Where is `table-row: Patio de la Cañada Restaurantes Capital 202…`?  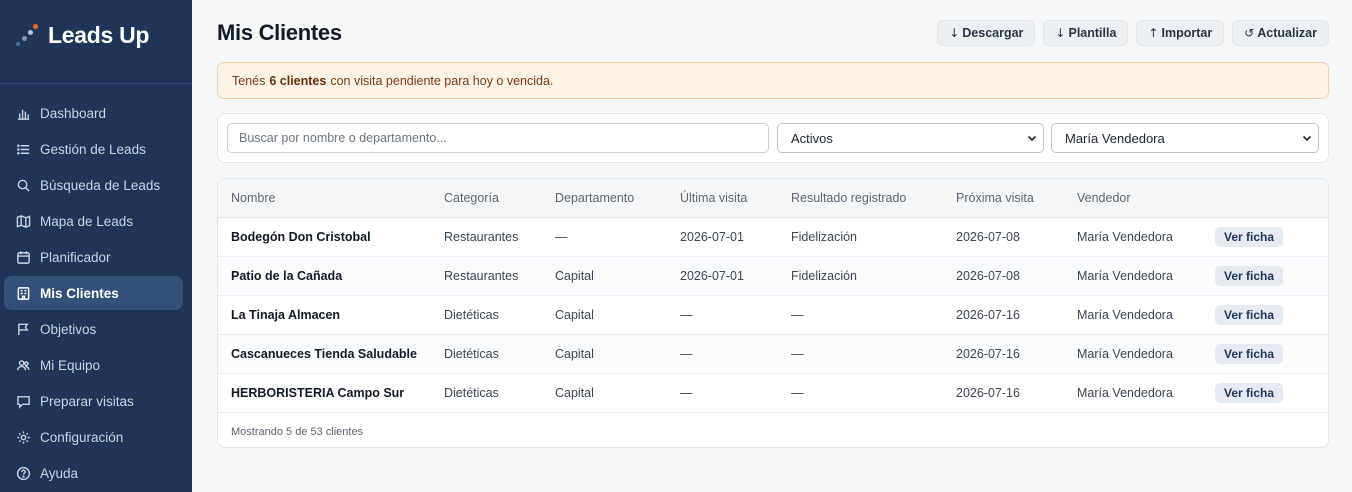
table-row: Patio de la Cañada Restaurantes Capital 202… is located at coordinates (773, 275).